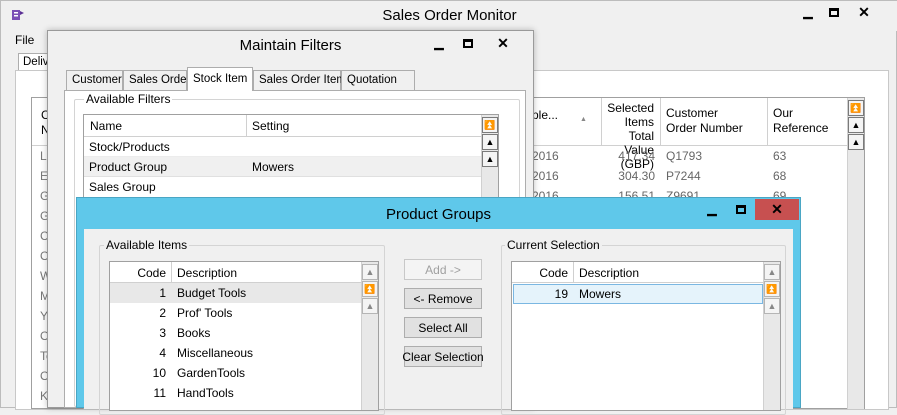 The image size is (897, 415). Describe the element at coordinates (443, 269) in the screenshot. I see `add-button: Add ->` at that location.